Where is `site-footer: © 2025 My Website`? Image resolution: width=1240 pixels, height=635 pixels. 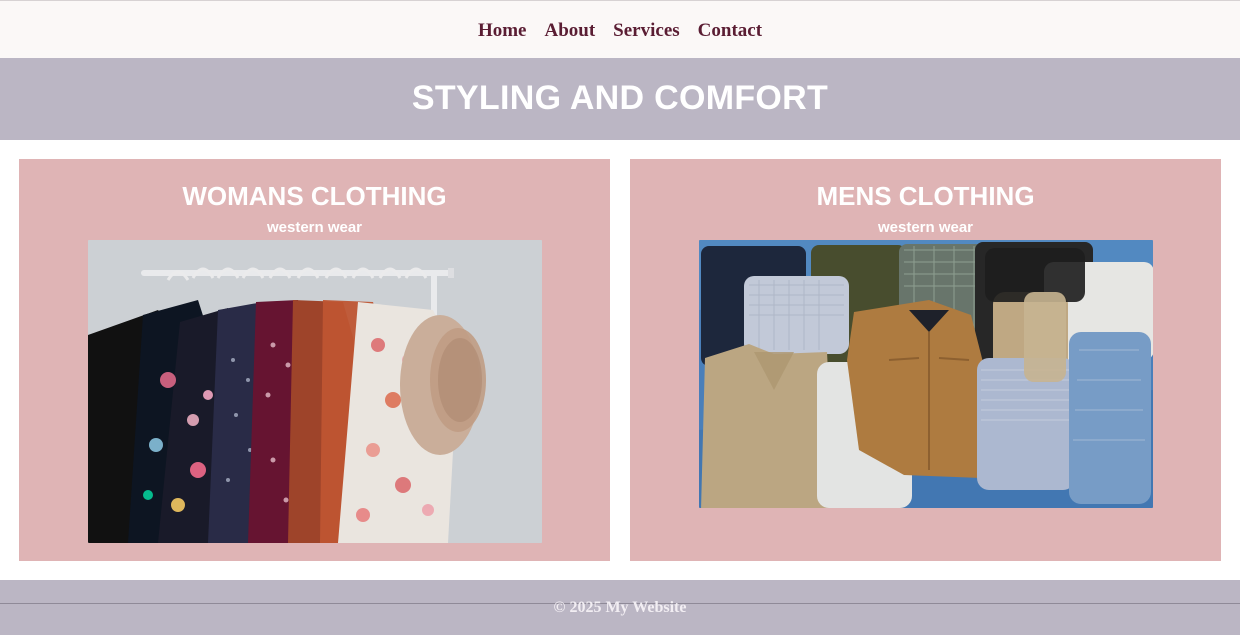 site-footer: © 2025 My Website is located at coordinates (620, 607).